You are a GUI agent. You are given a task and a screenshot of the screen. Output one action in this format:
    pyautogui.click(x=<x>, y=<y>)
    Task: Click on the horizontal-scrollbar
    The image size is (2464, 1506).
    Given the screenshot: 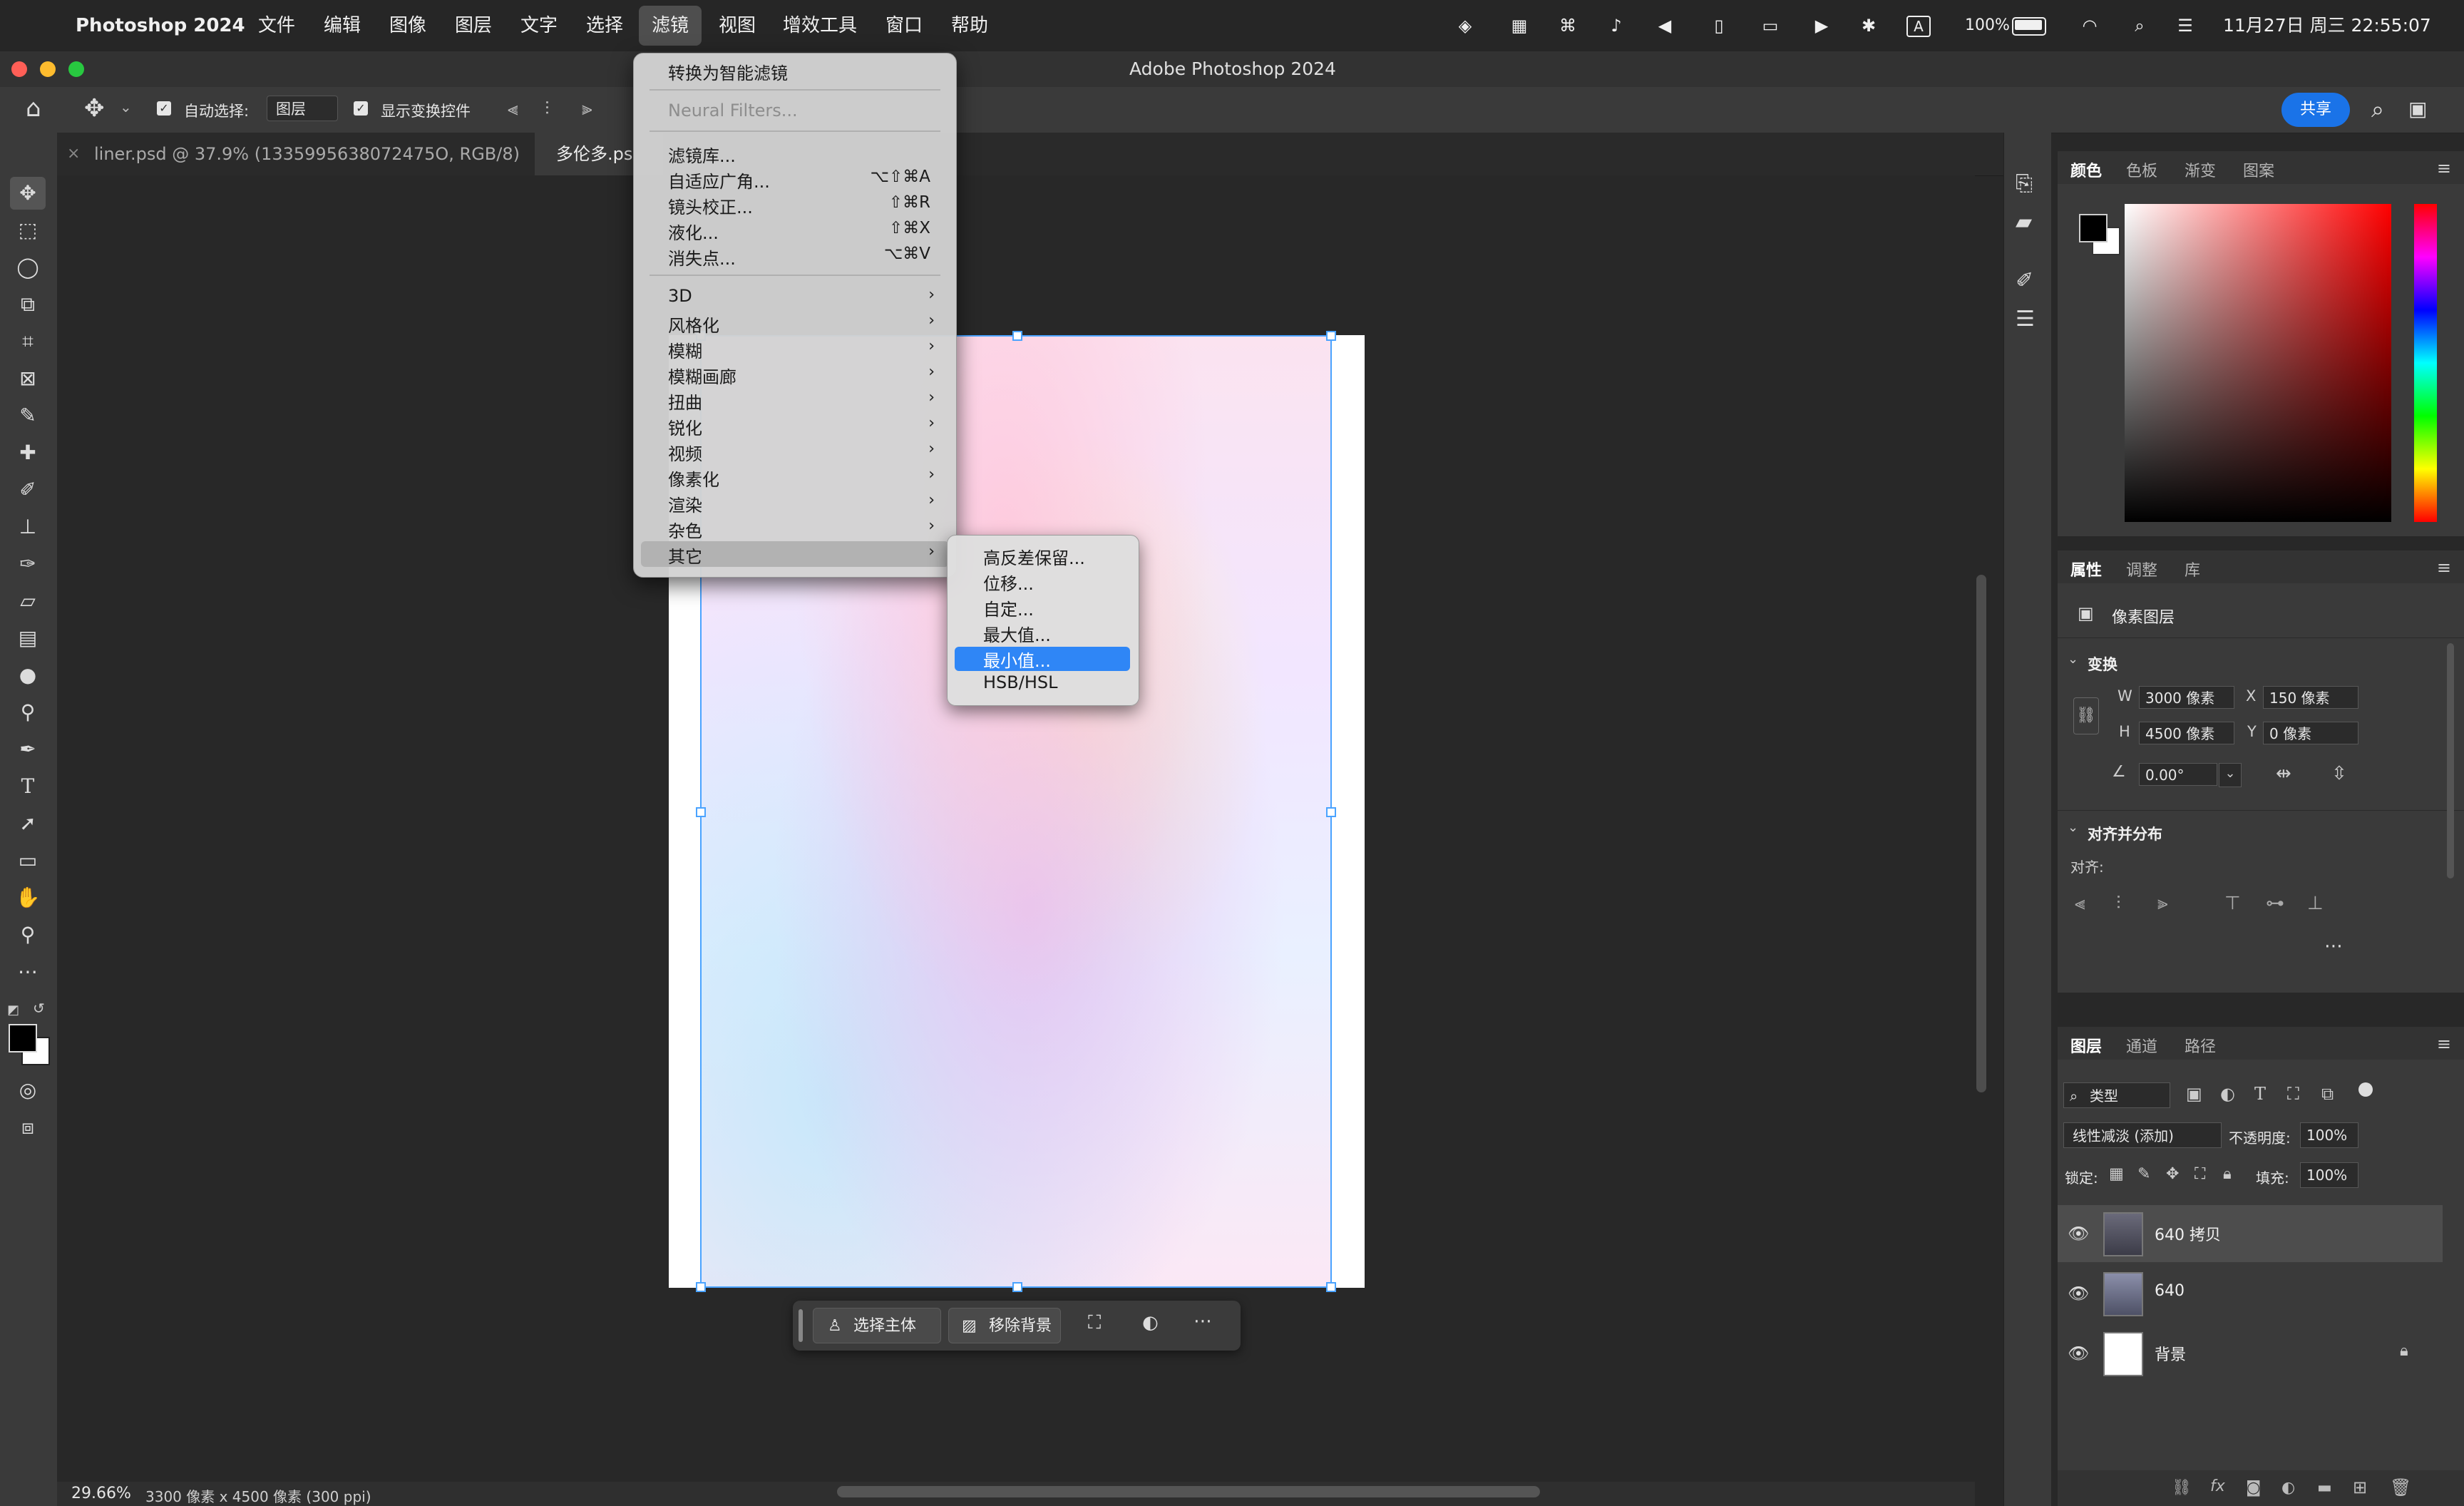 What is the action you would take?
    pyautogui.click(x=1188, y=1491)
    